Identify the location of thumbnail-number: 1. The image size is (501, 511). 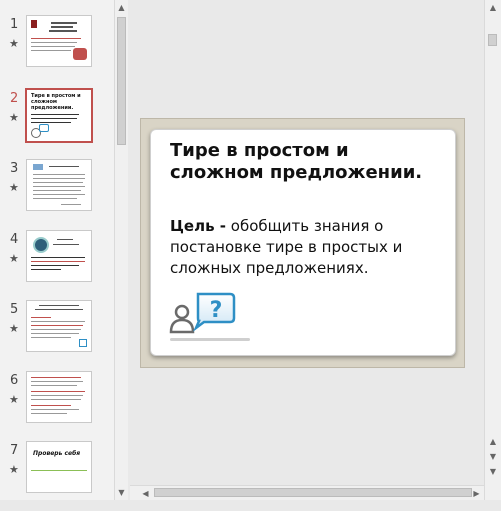
(14, 24).